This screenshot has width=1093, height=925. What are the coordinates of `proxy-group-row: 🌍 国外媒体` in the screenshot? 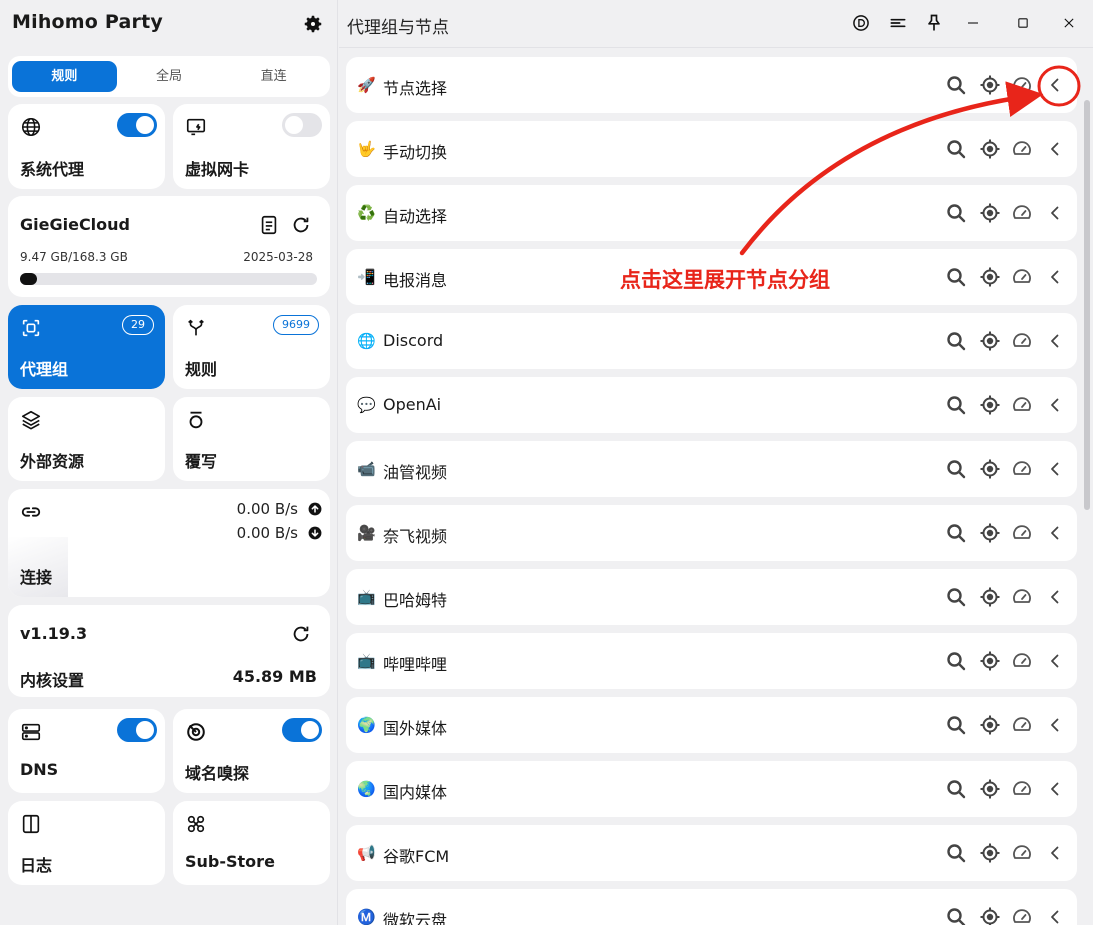 It's located at (711, 725).